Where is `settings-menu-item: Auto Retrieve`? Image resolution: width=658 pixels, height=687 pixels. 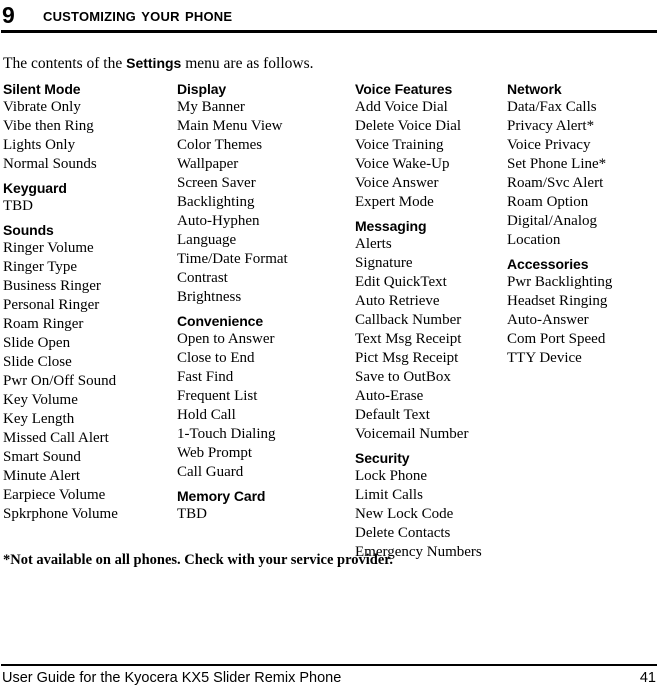 settings-menu-item: Auto Retrieve is located at coordinates (397, 301).